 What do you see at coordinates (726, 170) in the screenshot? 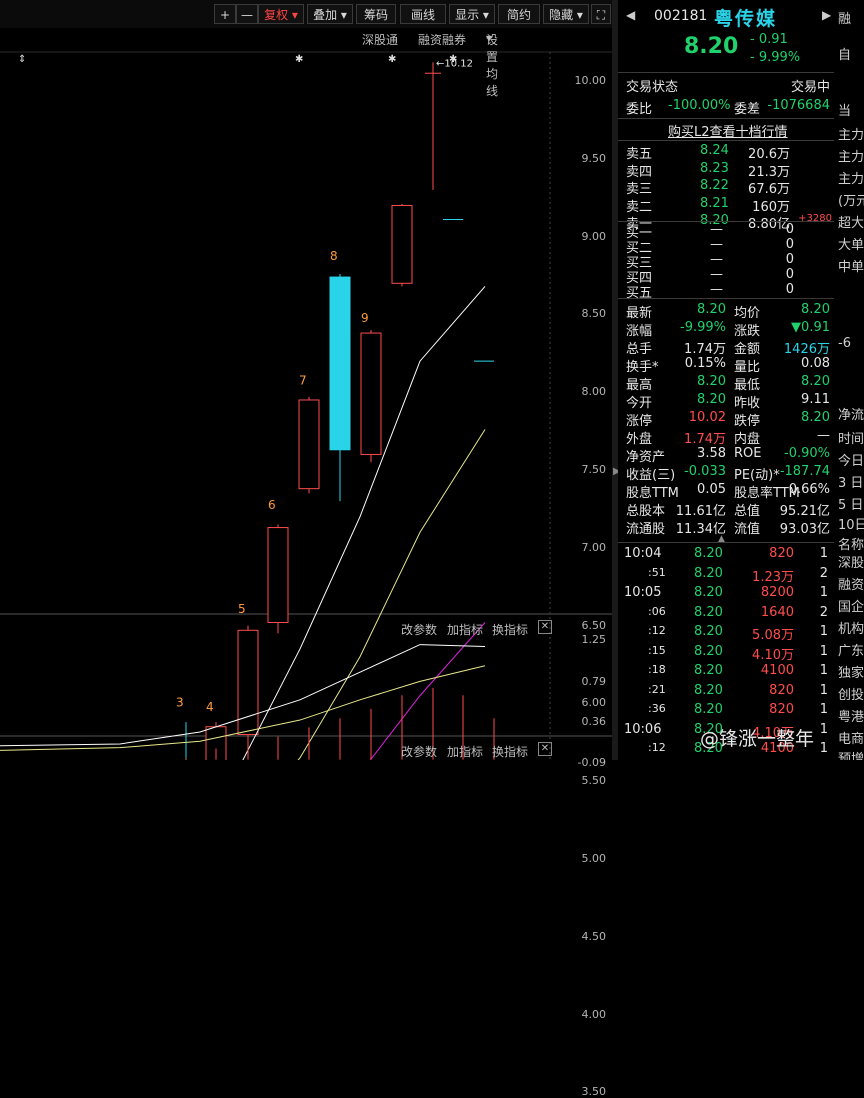
I see `ask-row: 卖四 8.23 21.3万` at bounding box center [726, 170].